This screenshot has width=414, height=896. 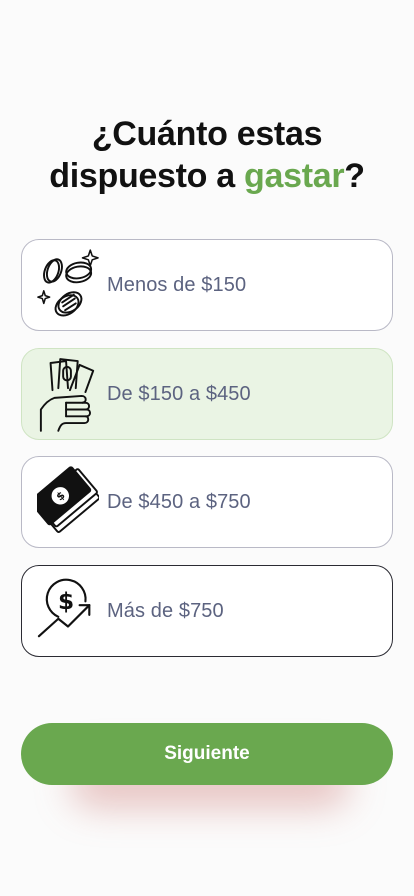 What do you see at coordinates (147, 176) in the screenshot?
I see `title-line-2: dispuesto a` at bounding box center [147, 176].